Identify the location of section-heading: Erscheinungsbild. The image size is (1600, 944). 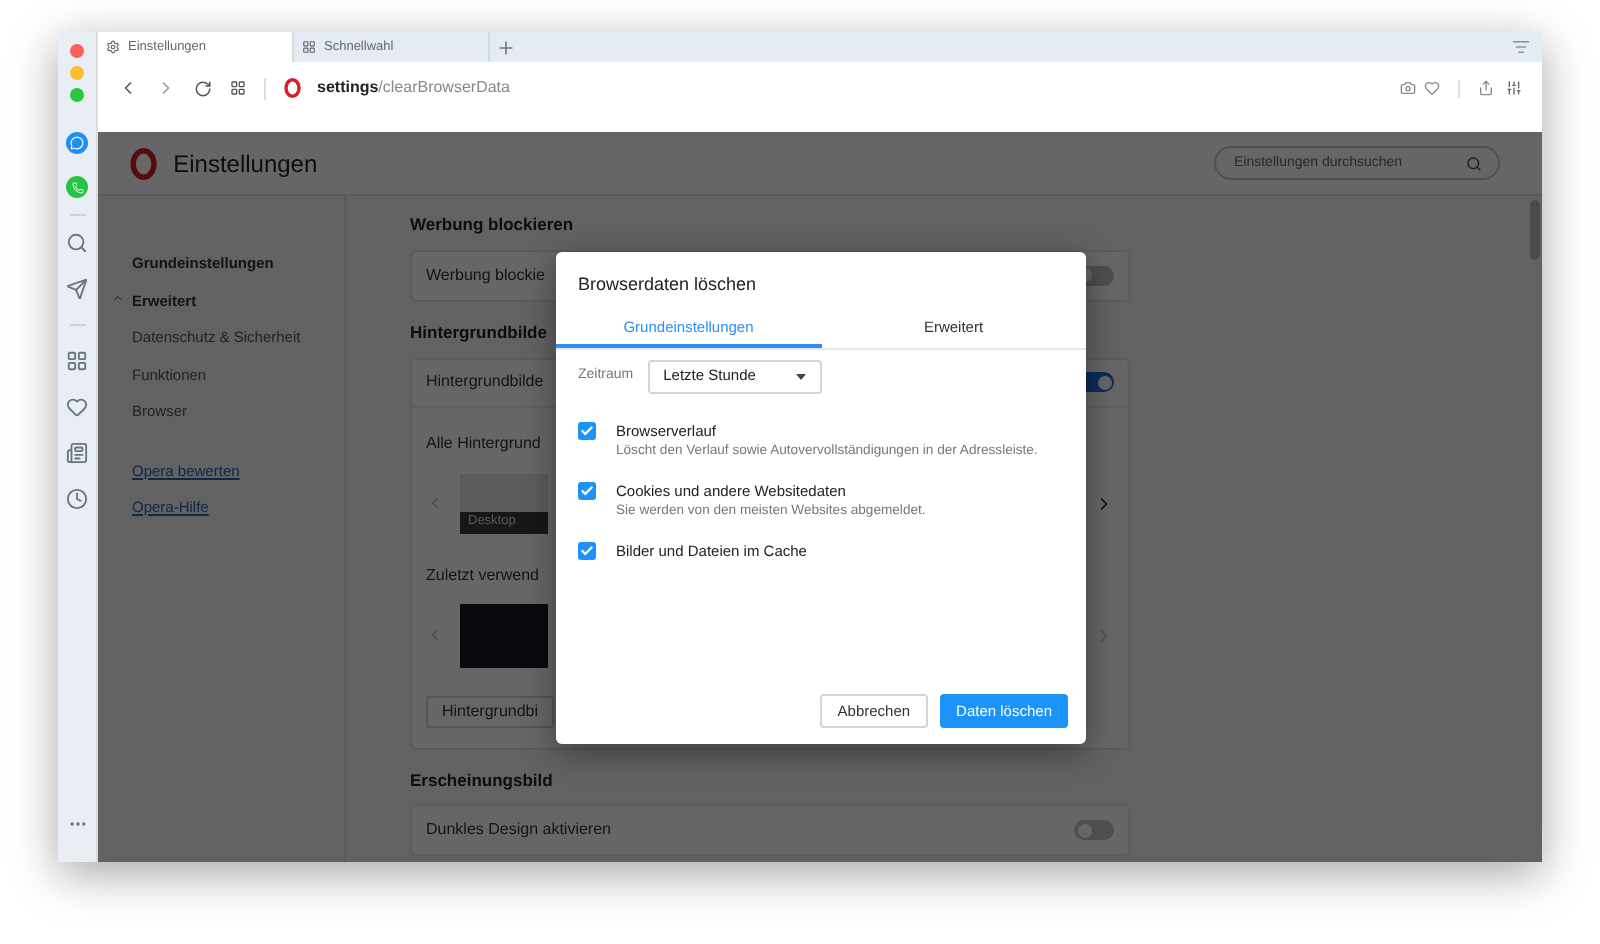
(481, 780).